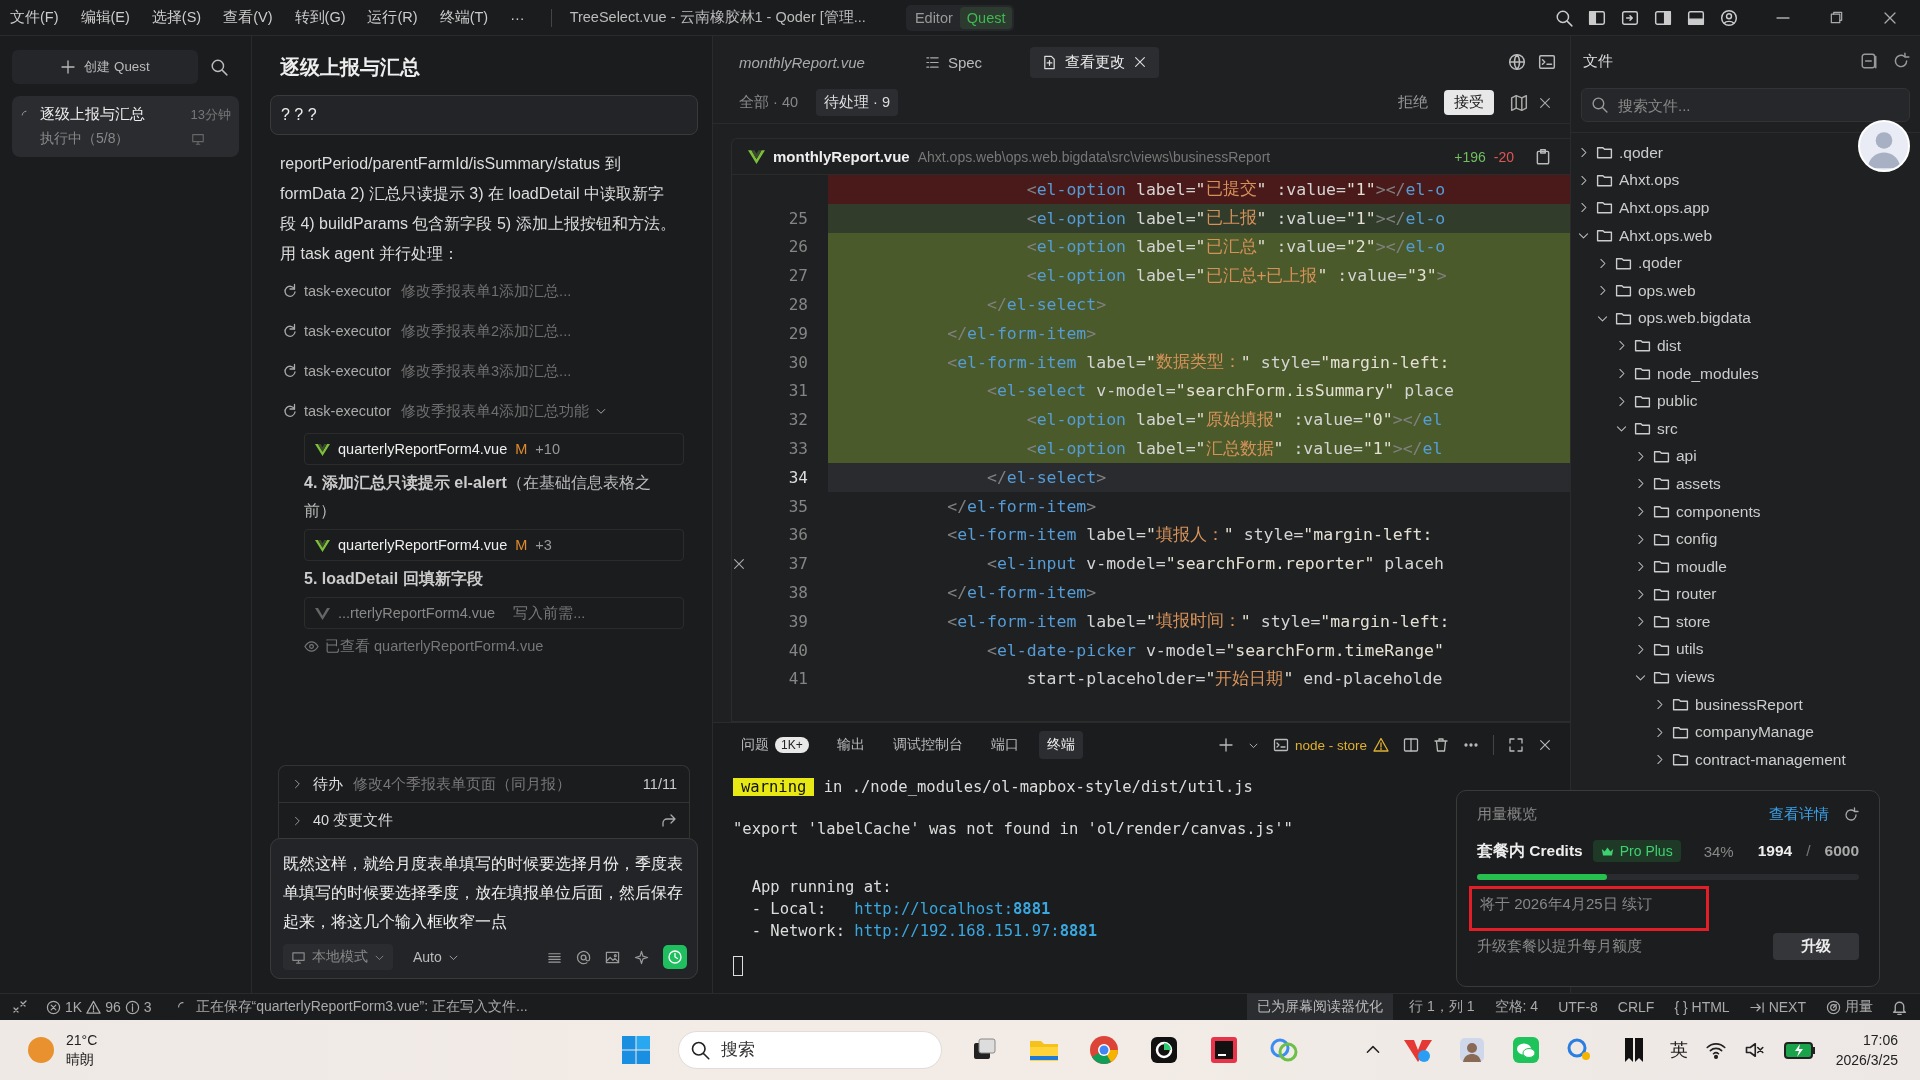  What do you see at coordinates (1745, 208) in the screenshot?
I see `tree-item: Ahxt.ops.app` at bounding box center [1745, 208].